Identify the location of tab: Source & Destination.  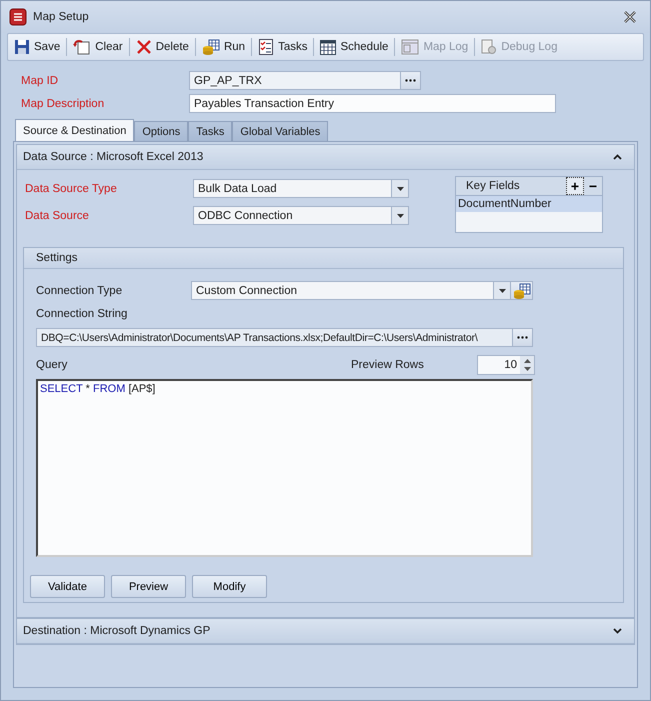
(74, 130).